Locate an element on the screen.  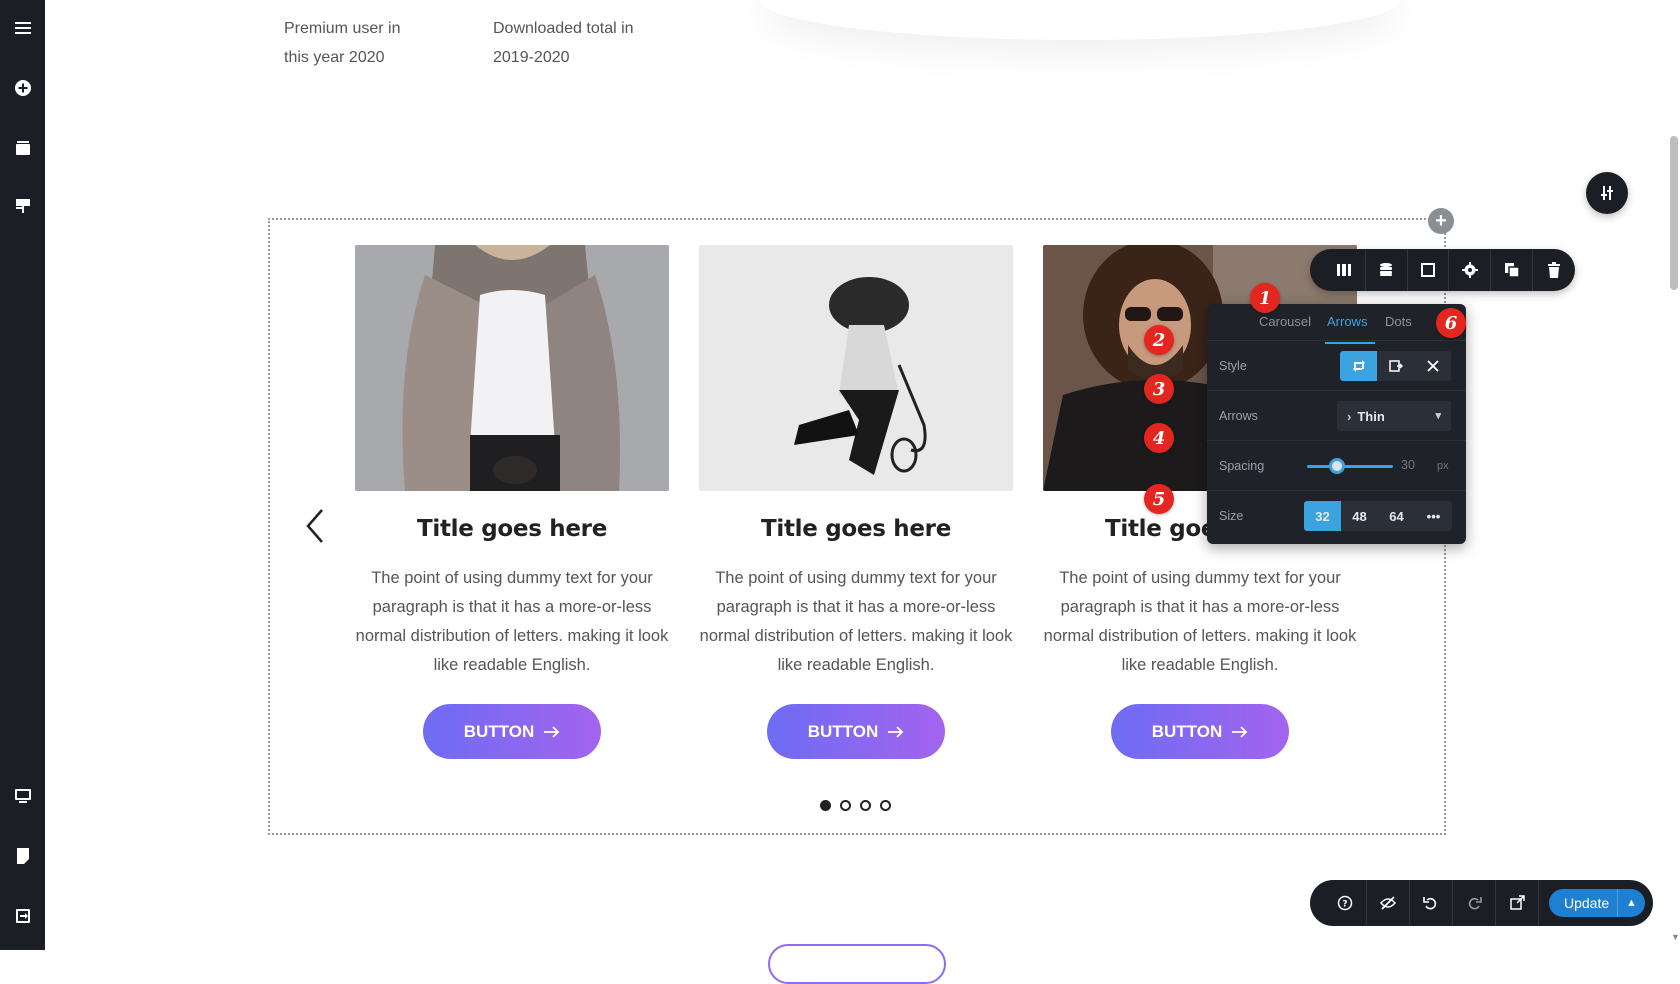
carousel-dots is located at coordinates (855, 805).